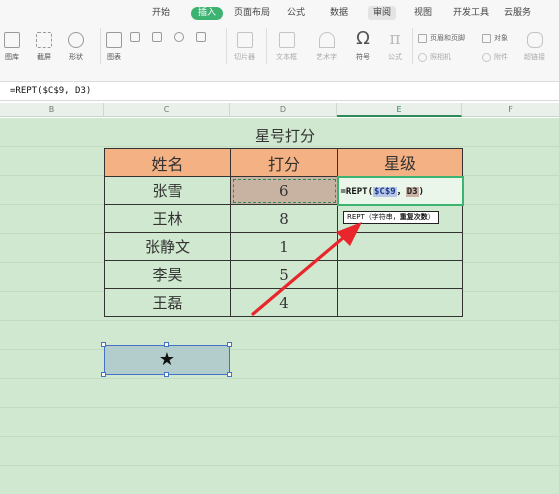 The width and height of the screenshot is (559, 494). Describe the element at coordinates (167, 360) in the screenshot. I see `star-symbol-cell: ★` at that location.